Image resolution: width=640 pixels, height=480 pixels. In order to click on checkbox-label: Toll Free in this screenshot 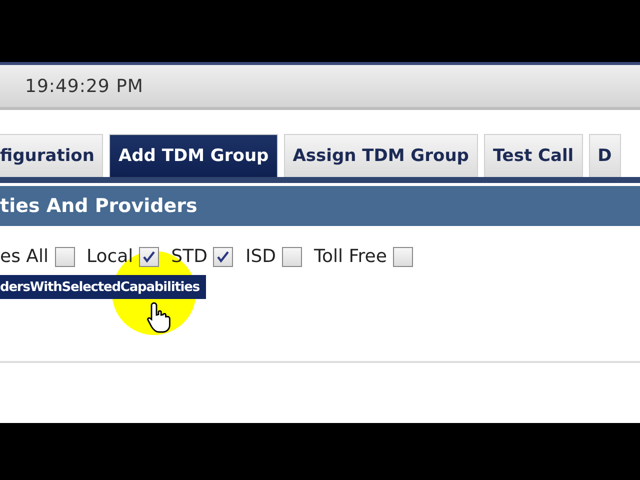, I will do `click(350, 256)`.